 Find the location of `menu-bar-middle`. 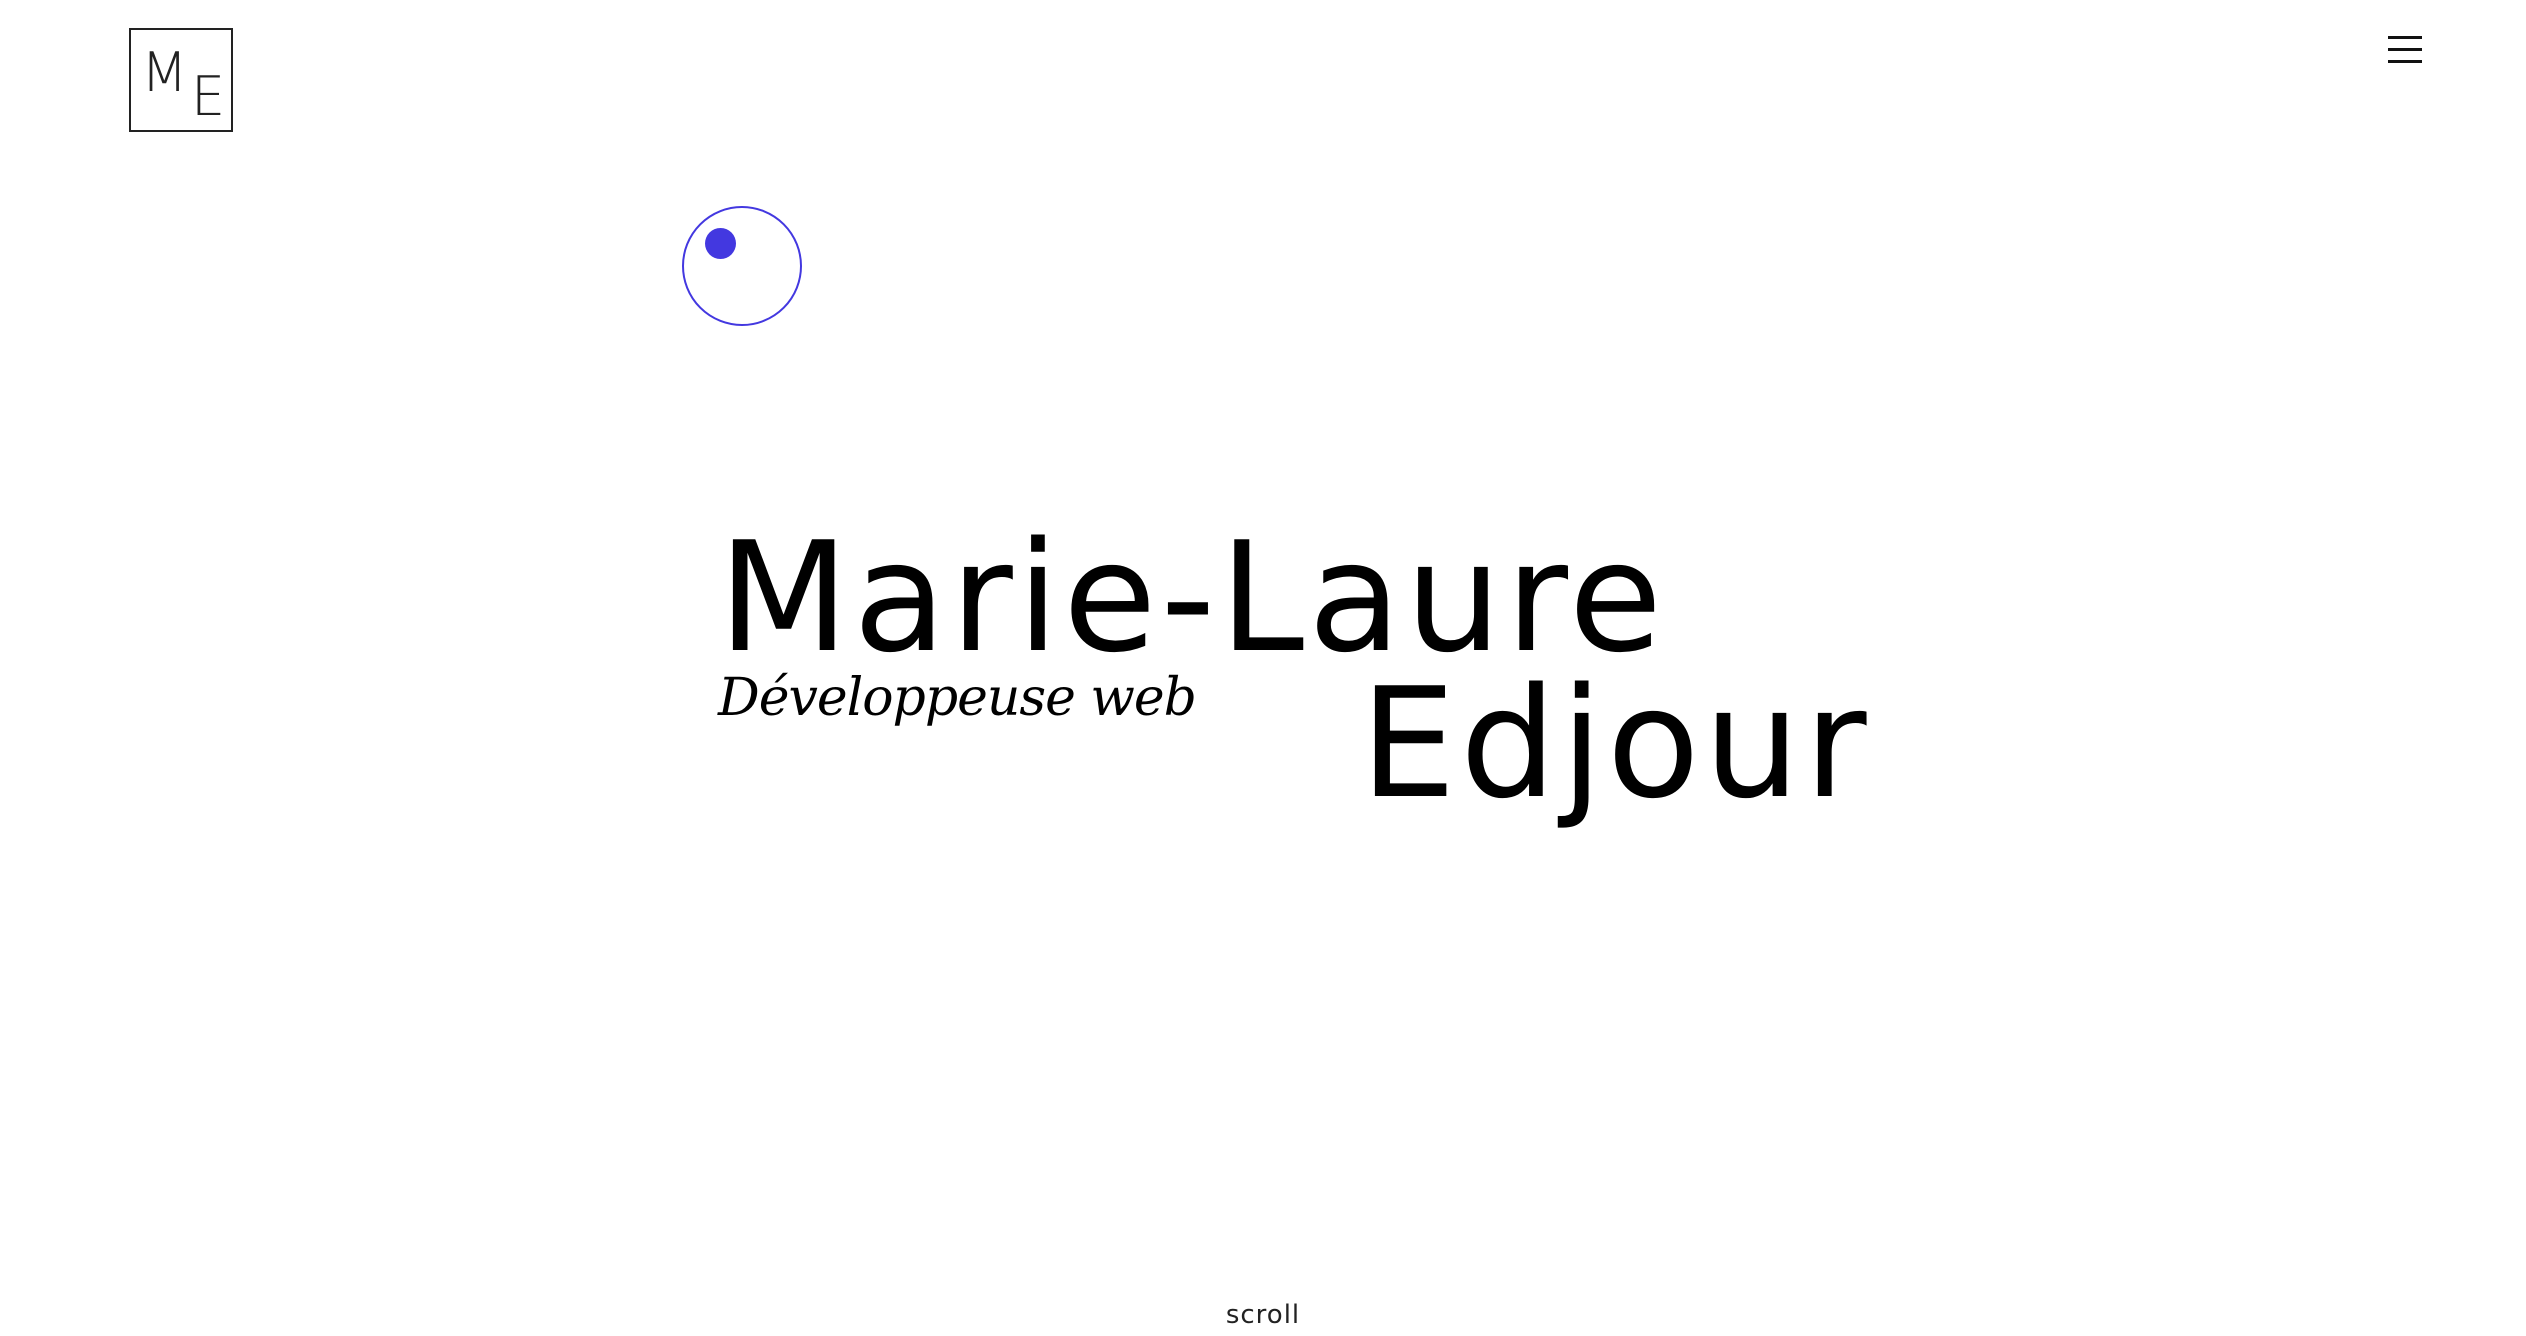

menu-bar-middle is located at coordinates (2405, 49).